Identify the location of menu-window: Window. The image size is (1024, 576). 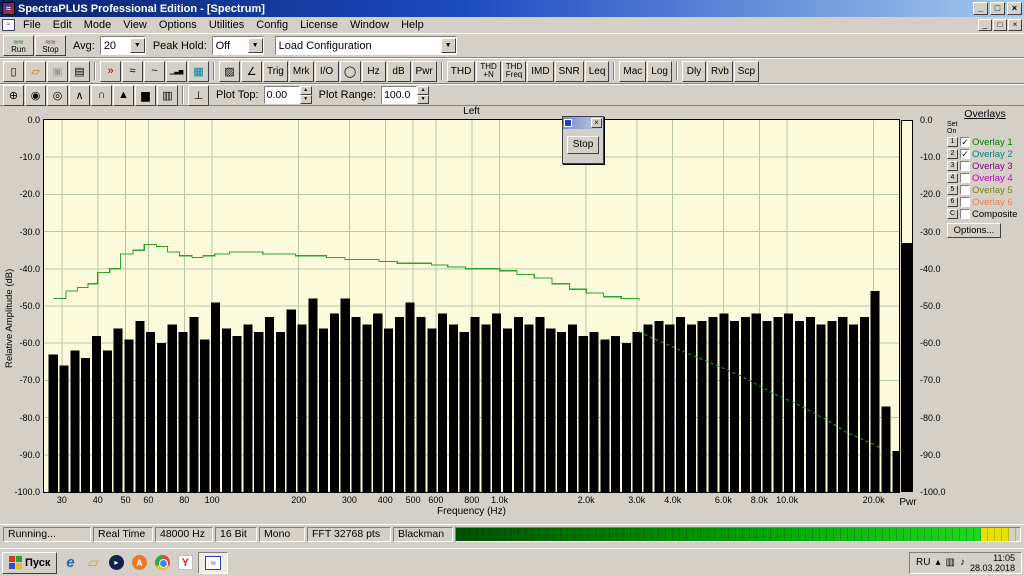
(369, 25).